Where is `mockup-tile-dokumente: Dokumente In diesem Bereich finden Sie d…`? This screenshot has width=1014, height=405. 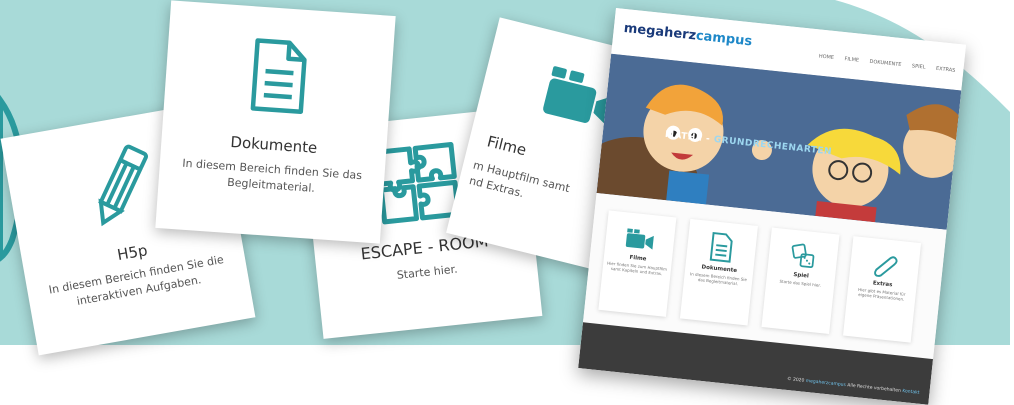
mockup-tile-dokumente: Dokumente In diesem Bereich finden Sie d… is located at coordinates (718, 272).